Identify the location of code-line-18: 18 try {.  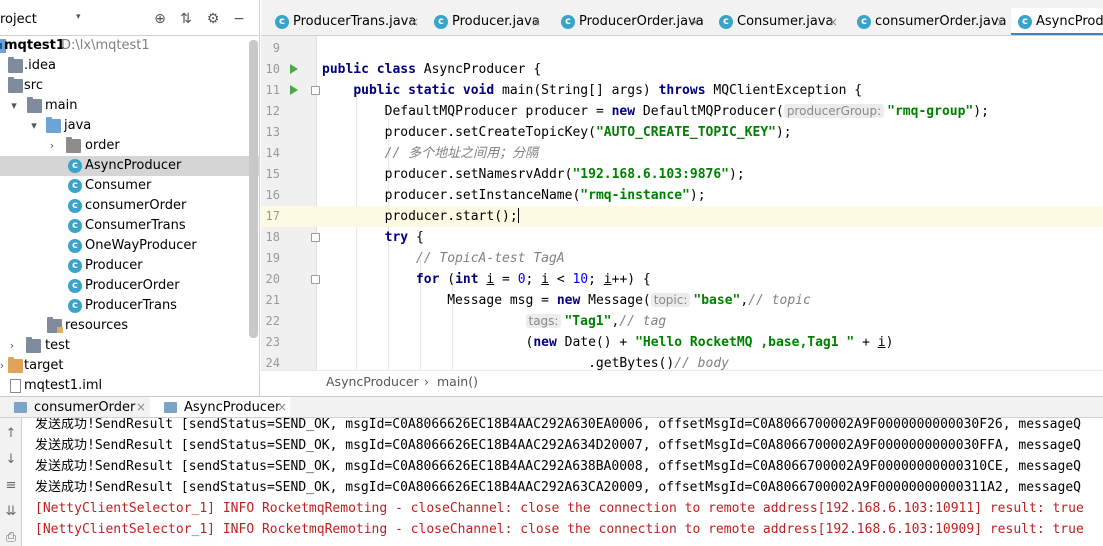
(682, 237).